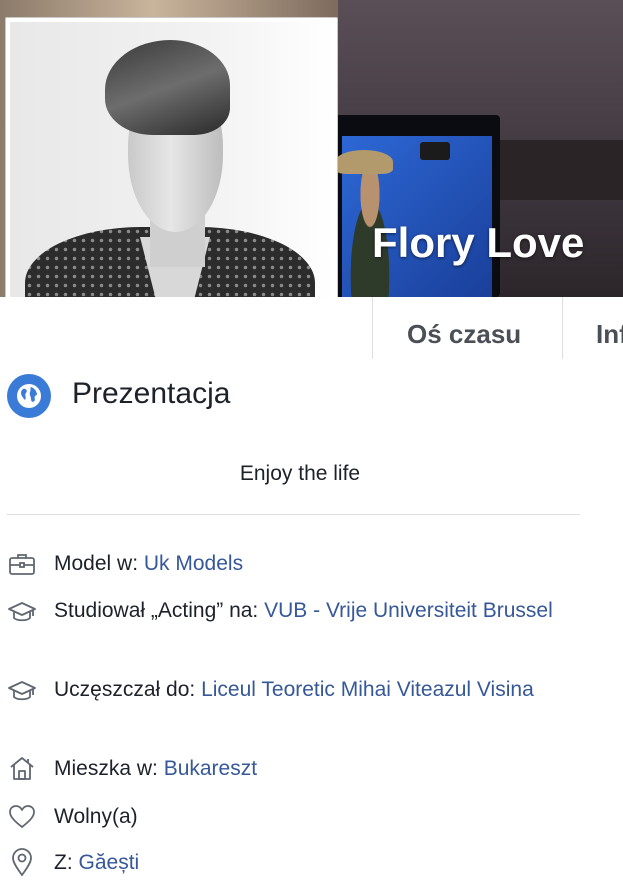 This screenshot has width=623, height=883. Describe the element at coordinates (109, 768) in the screenshot. I see `detail-lives-label: Mieszka w:` at that location.